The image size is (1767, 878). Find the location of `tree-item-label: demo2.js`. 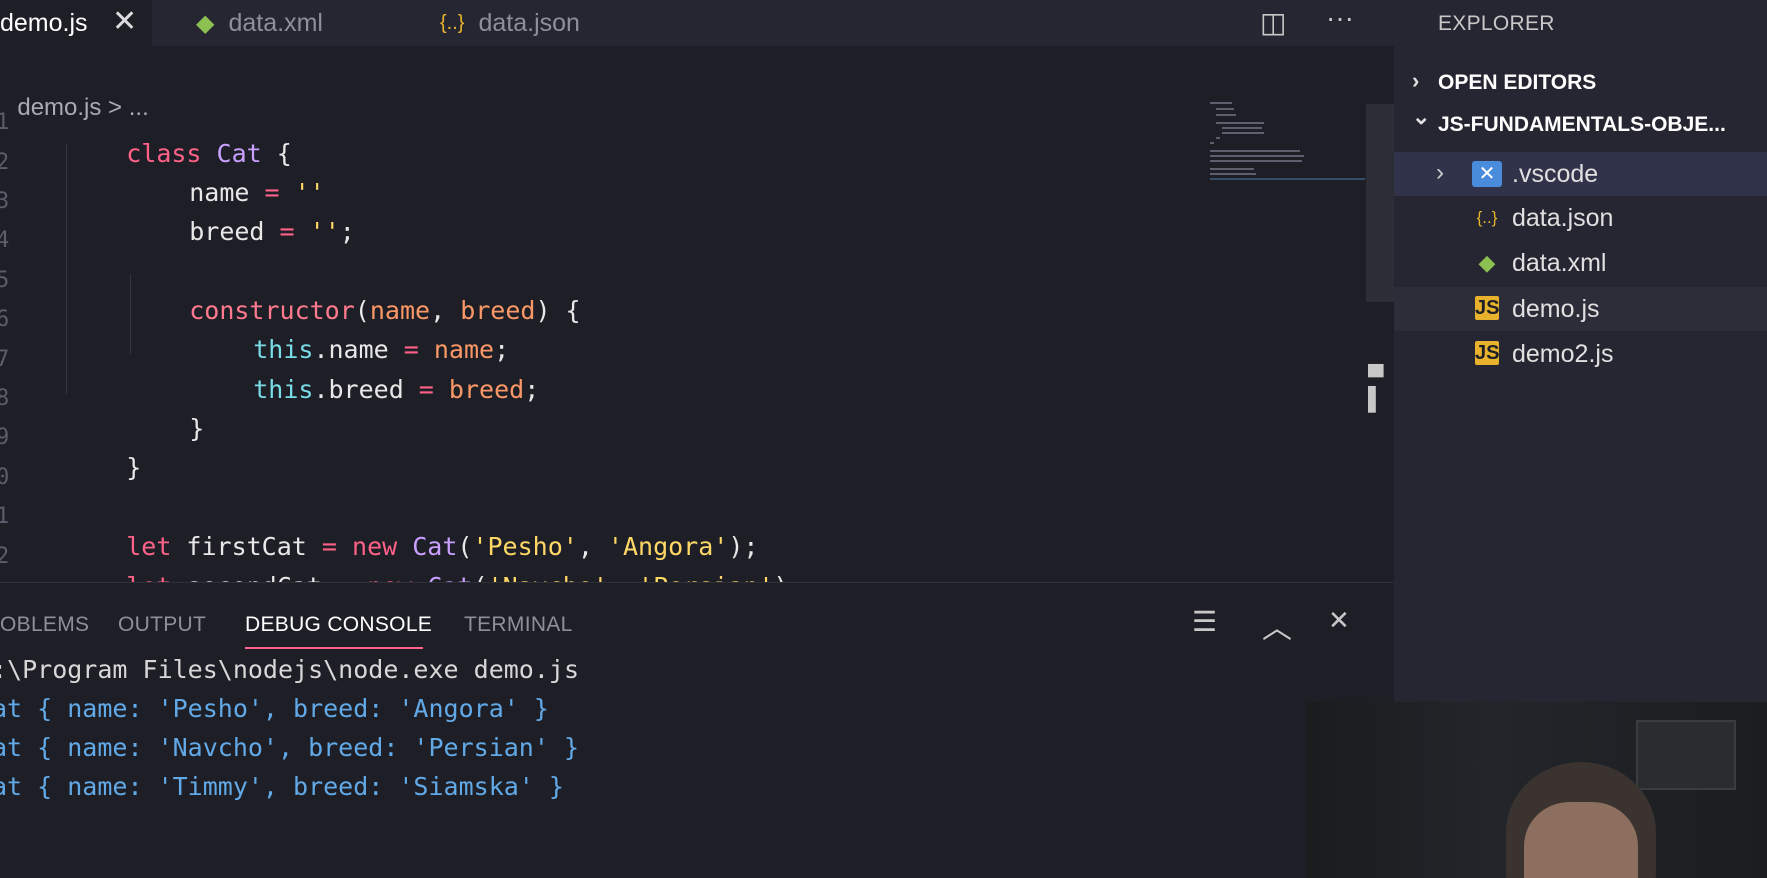

tree-item-label: demo2.js is located at coordinates (1563, 354).